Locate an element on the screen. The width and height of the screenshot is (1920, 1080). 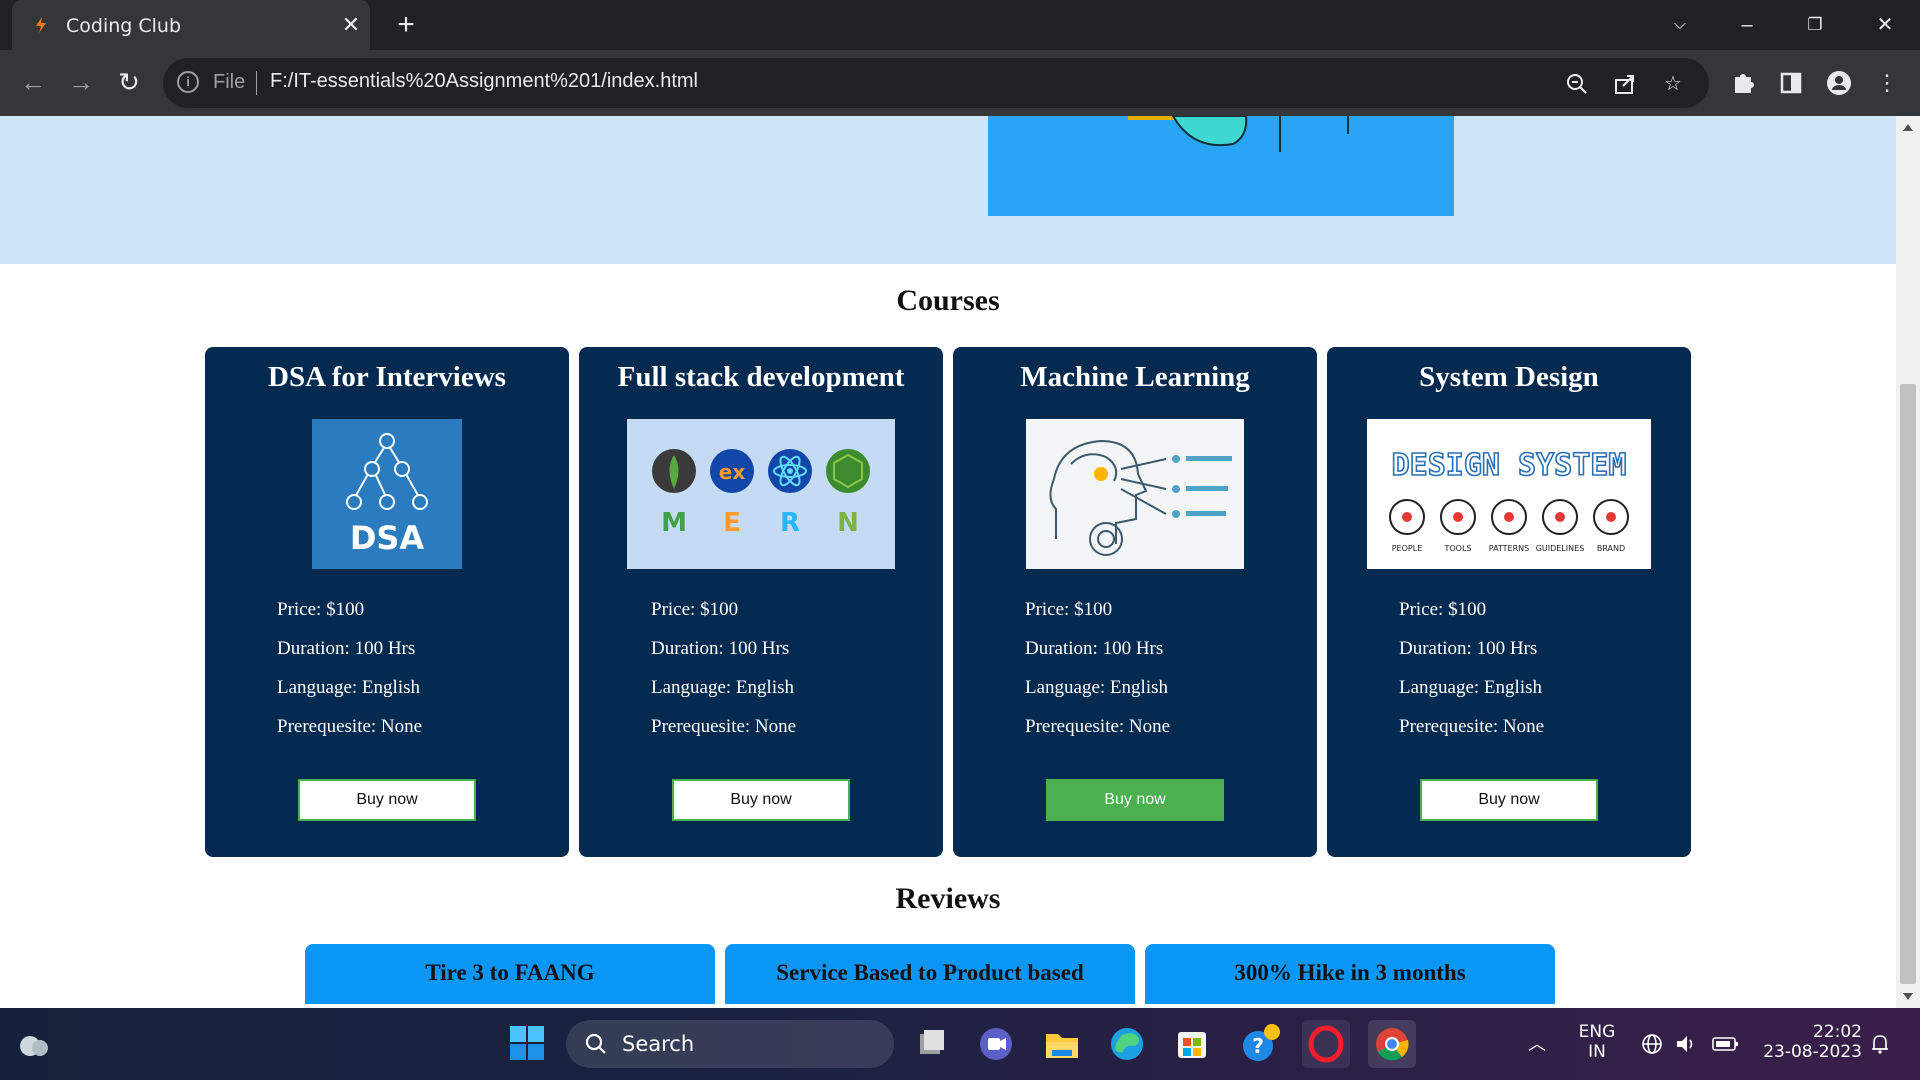
mern-letter-r: R is located at coordinates (790, 523).